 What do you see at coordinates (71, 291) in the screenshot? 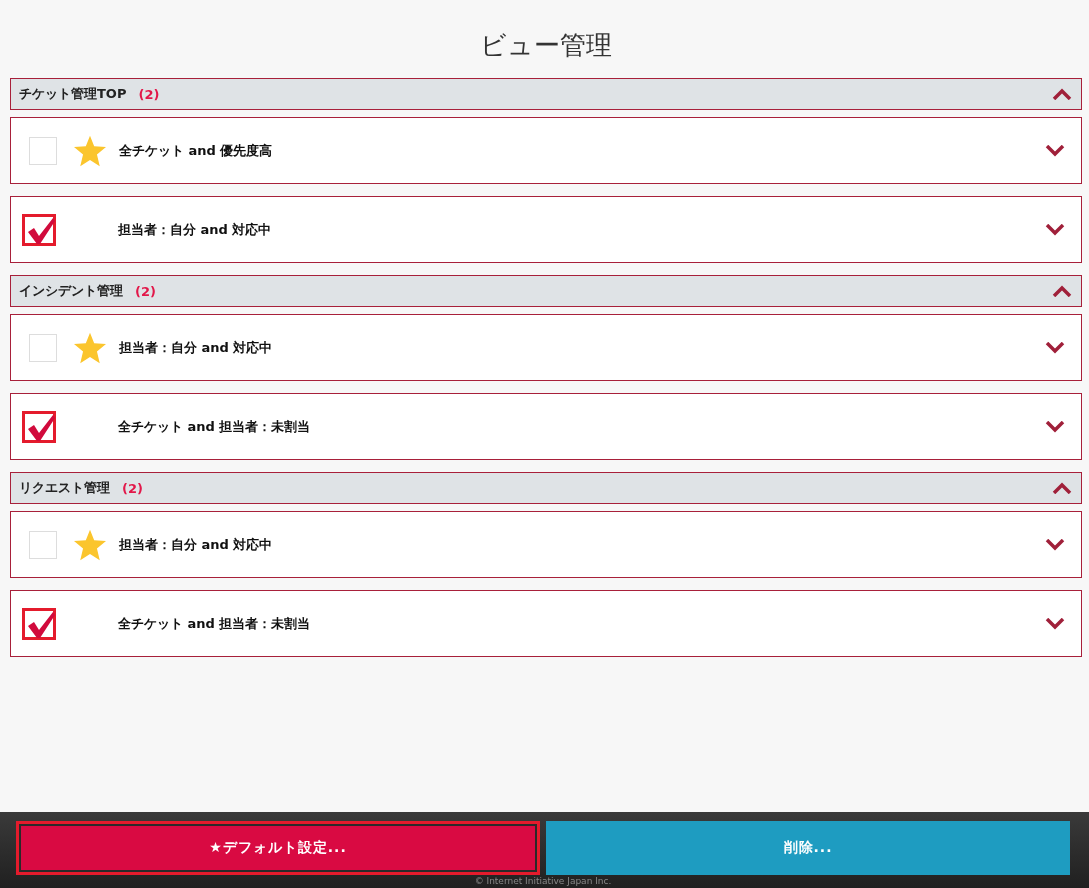
I see `group-name: インシデント管理` at bounding box center [71, 291].